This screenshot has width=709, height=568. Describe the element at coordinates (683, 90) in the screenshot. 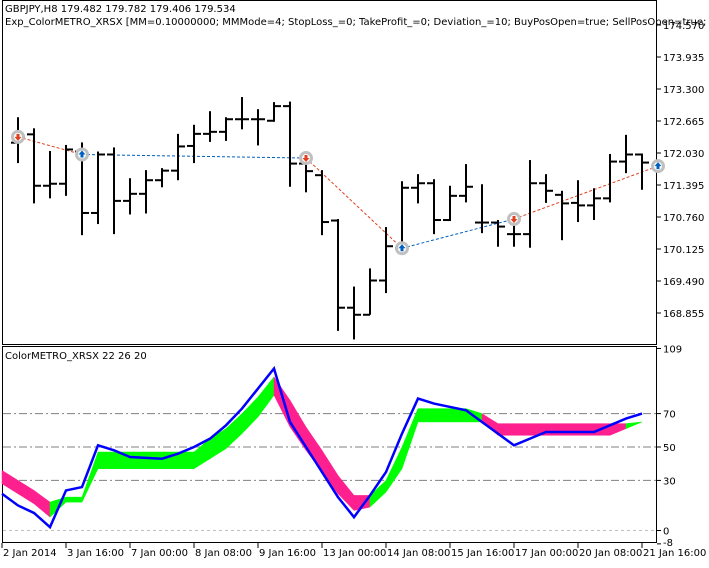

I see `price-tick-label: 173.300` at that location.